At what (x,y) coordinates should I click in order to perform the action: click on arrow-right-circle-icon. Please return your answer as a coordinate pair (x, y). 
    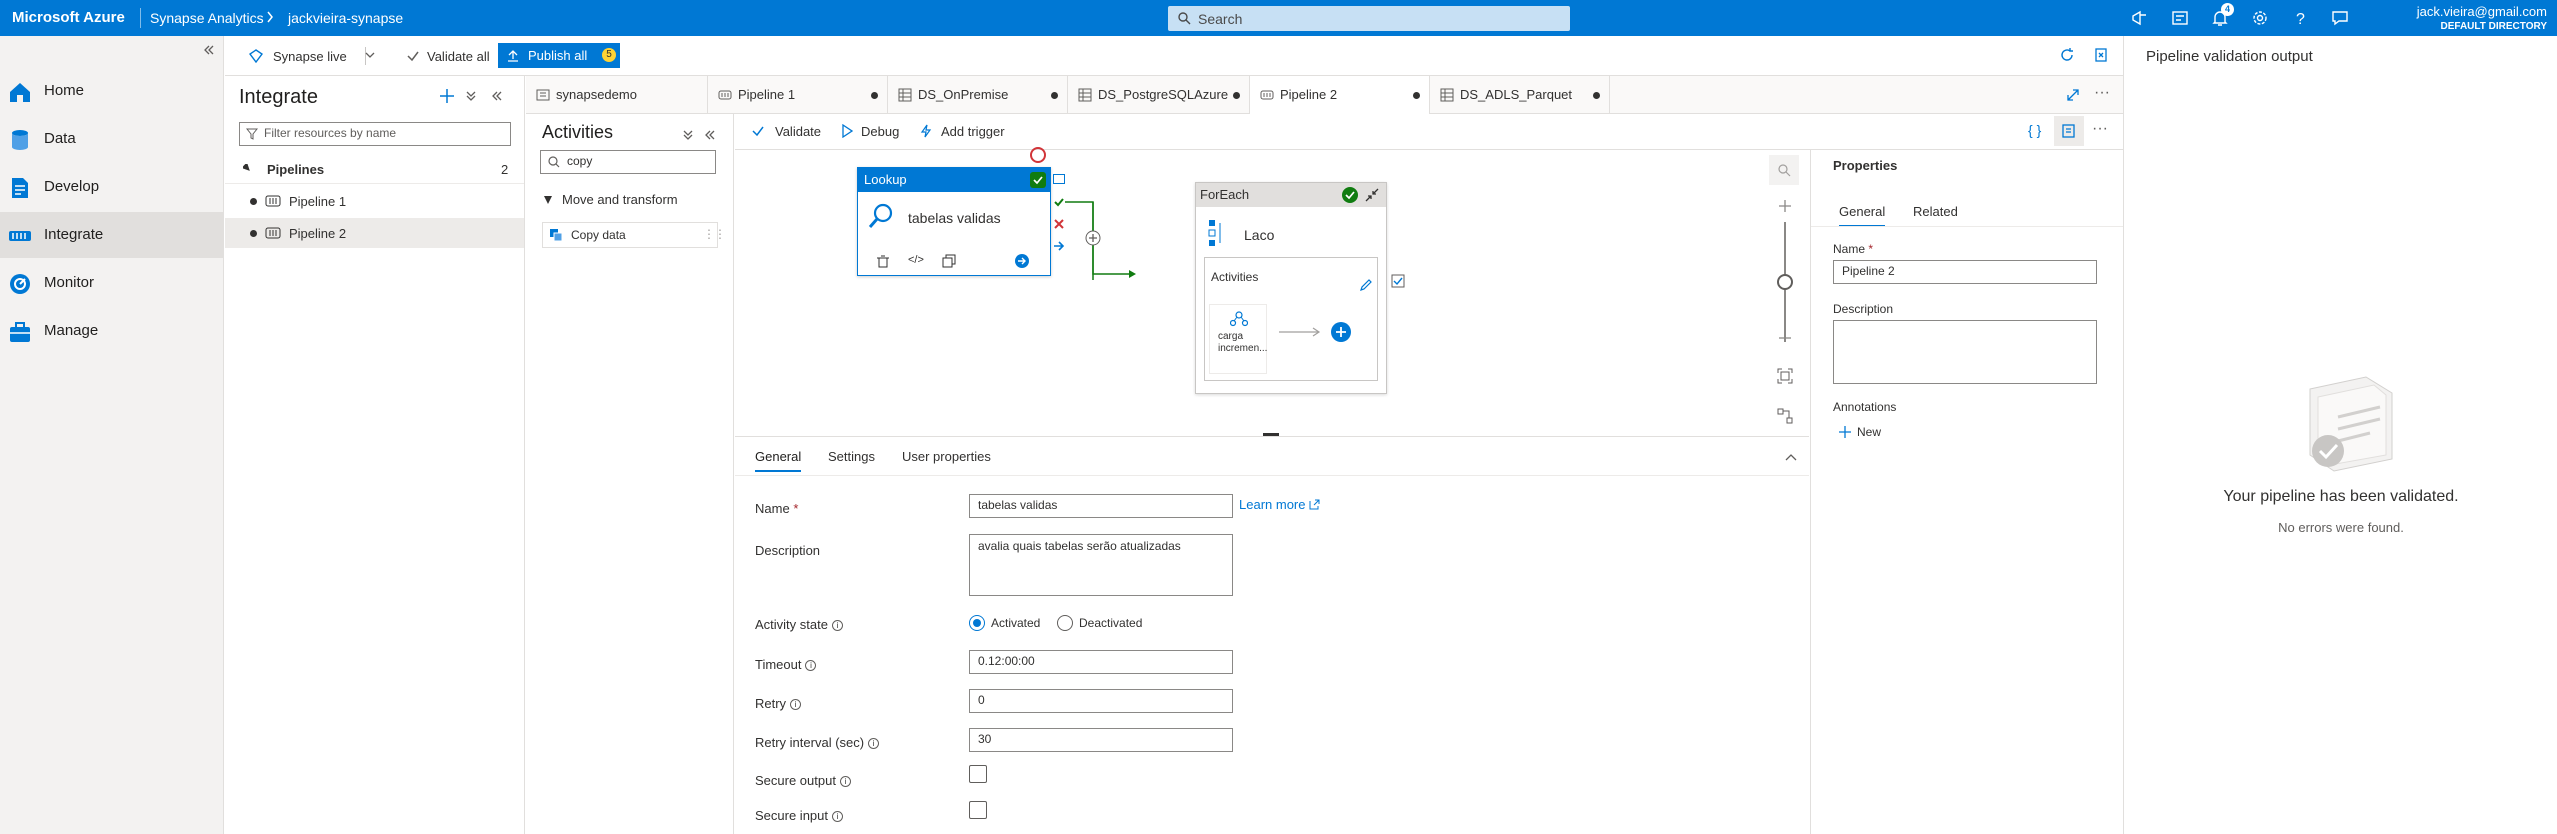
    Looking at the image, I should click on (1022, 261).